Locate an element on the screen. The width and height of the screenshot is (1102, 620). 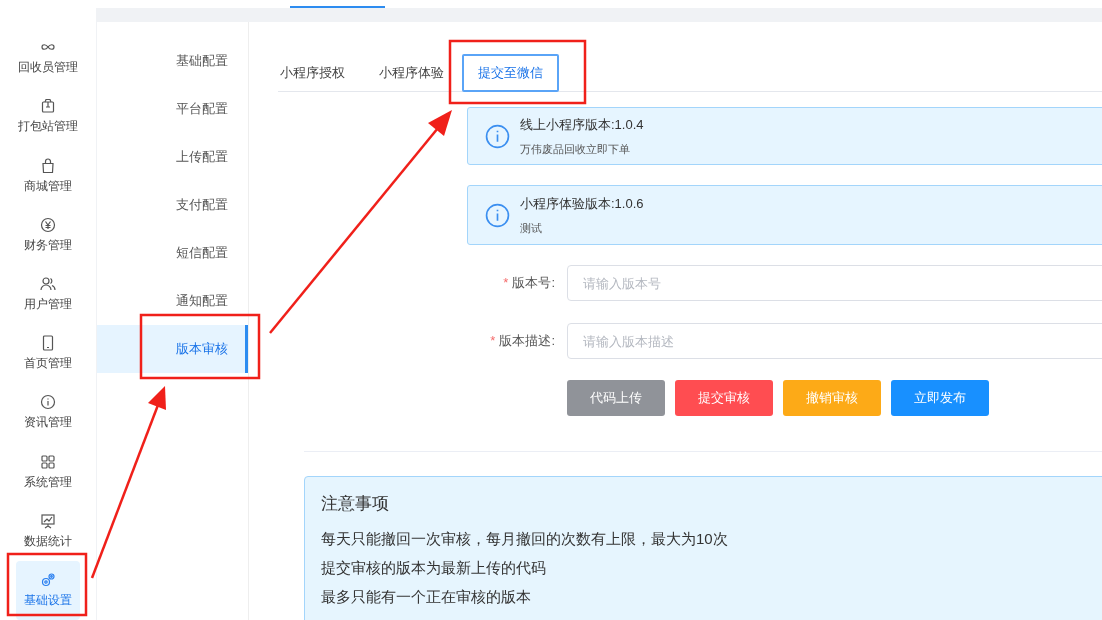
sidebar-item: 资讯管理 is located at coordinates (48, 413).